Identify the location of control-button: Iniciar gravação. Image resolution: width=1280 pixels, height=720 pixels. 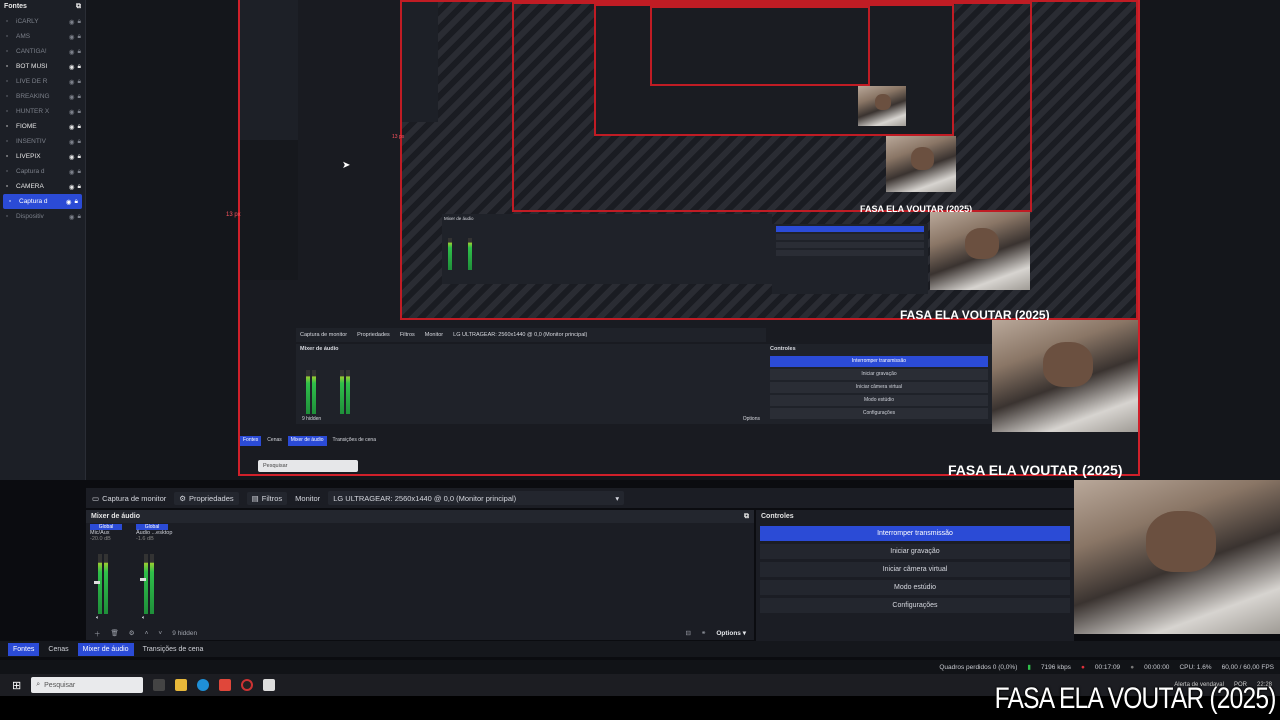
(915, 551).